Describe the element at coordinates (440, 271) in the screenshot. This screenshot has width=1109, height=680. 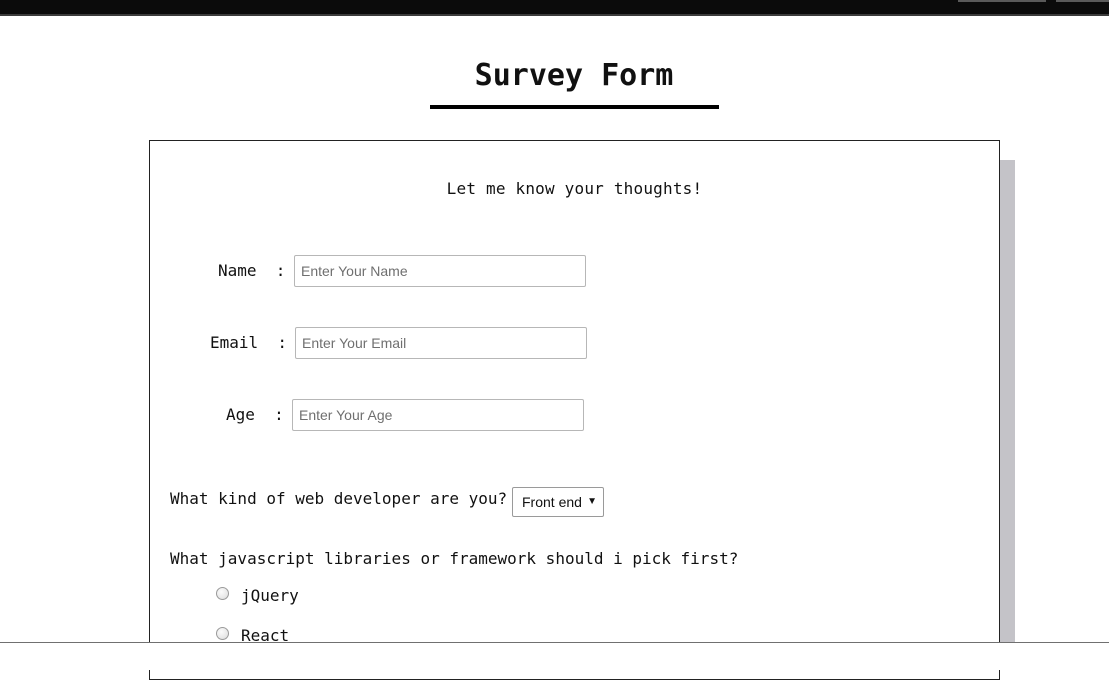
I see `name-input` at that location.